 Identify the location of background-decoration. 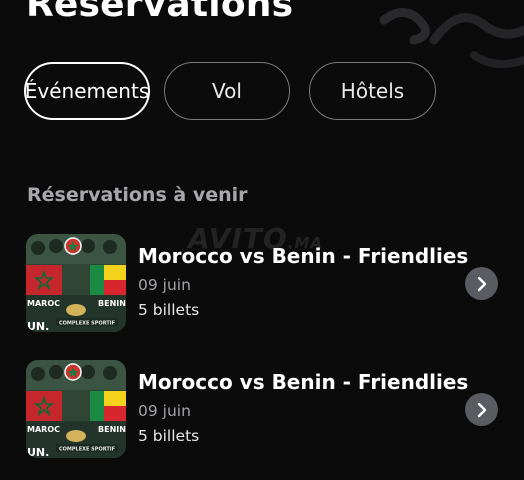
(451, 38).